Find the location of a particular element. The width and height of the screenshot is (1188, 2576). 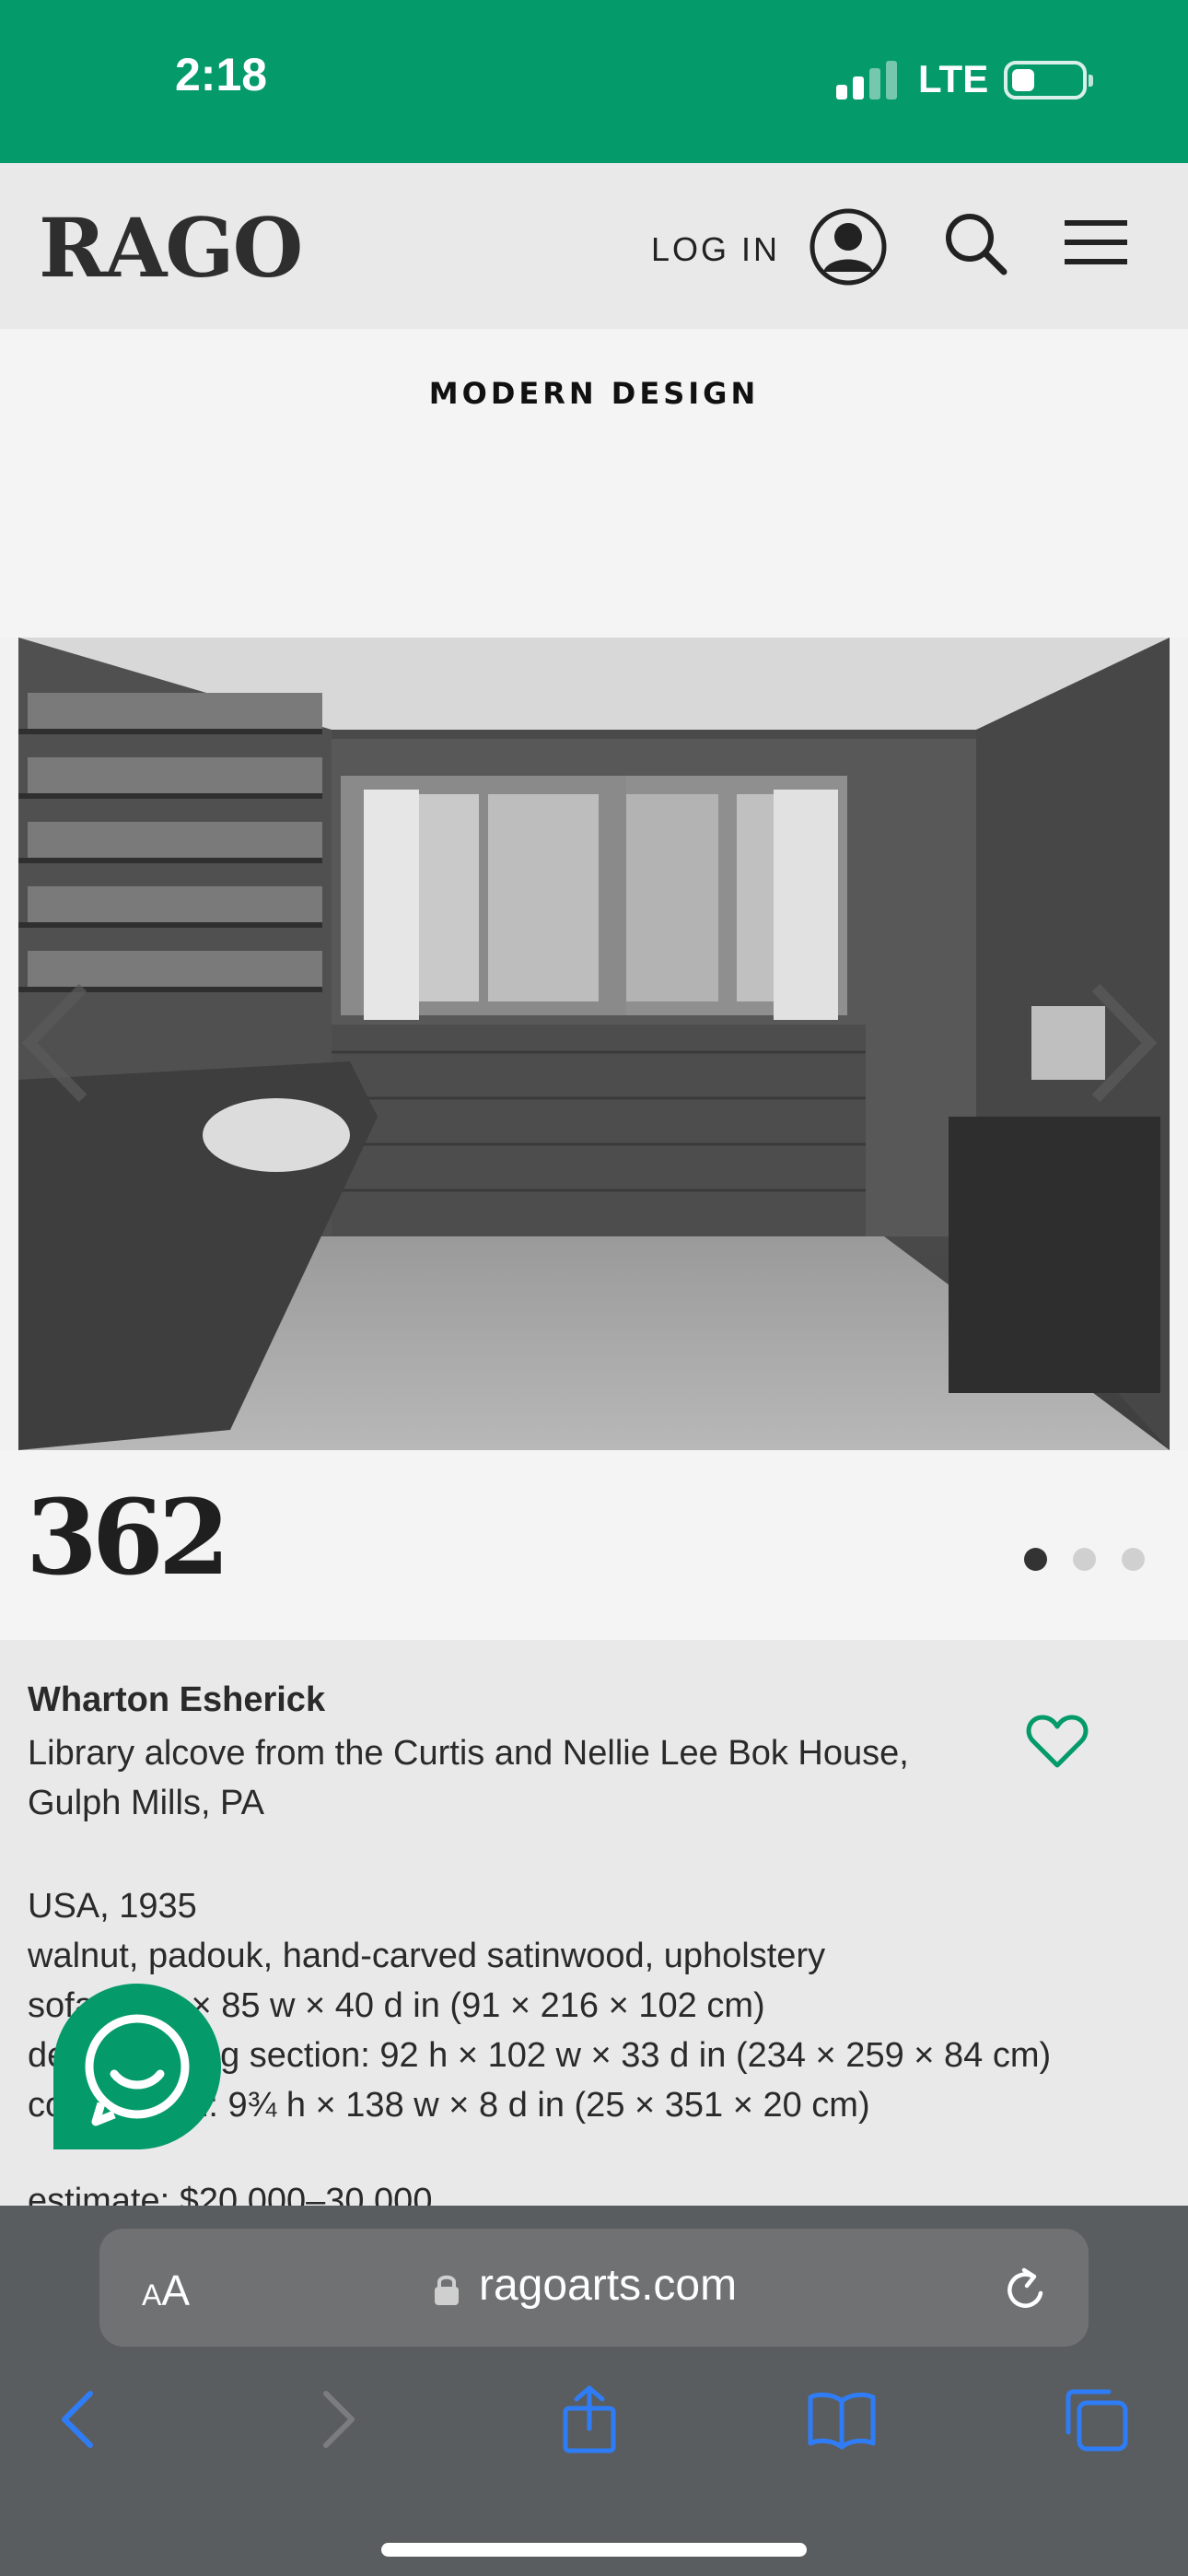

reader-text-size-button: AA is located at coordinates (166, 2290).